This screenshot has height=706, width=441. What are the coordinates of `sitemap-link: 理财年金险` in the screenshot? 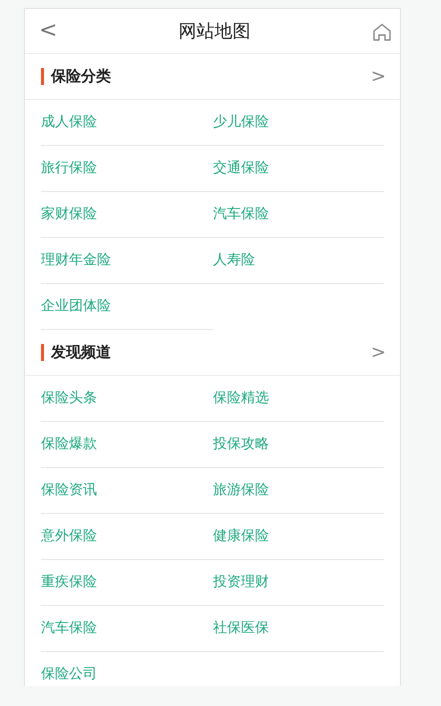 It's located at (127, 261).